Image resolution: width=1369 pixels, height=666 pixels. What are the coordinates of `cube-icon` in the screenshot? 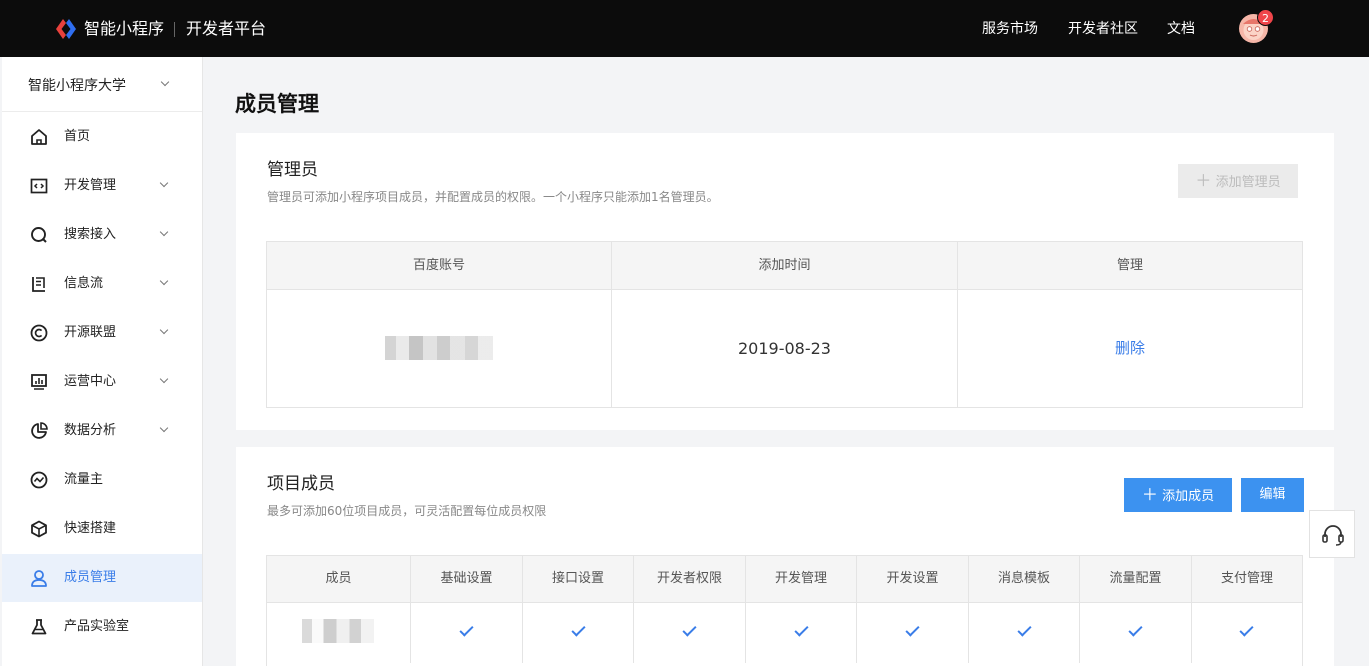 It's located at (39, 529).